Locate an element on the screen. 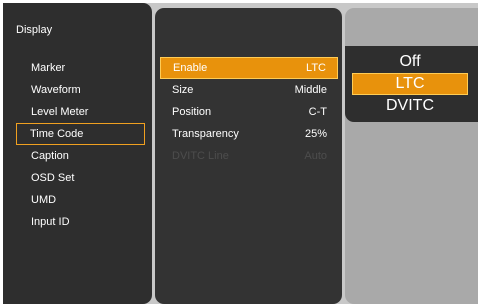 This screenshot has height=307, width=478. menu-item-time-code: Time Code is located at coordinates (80, 134).